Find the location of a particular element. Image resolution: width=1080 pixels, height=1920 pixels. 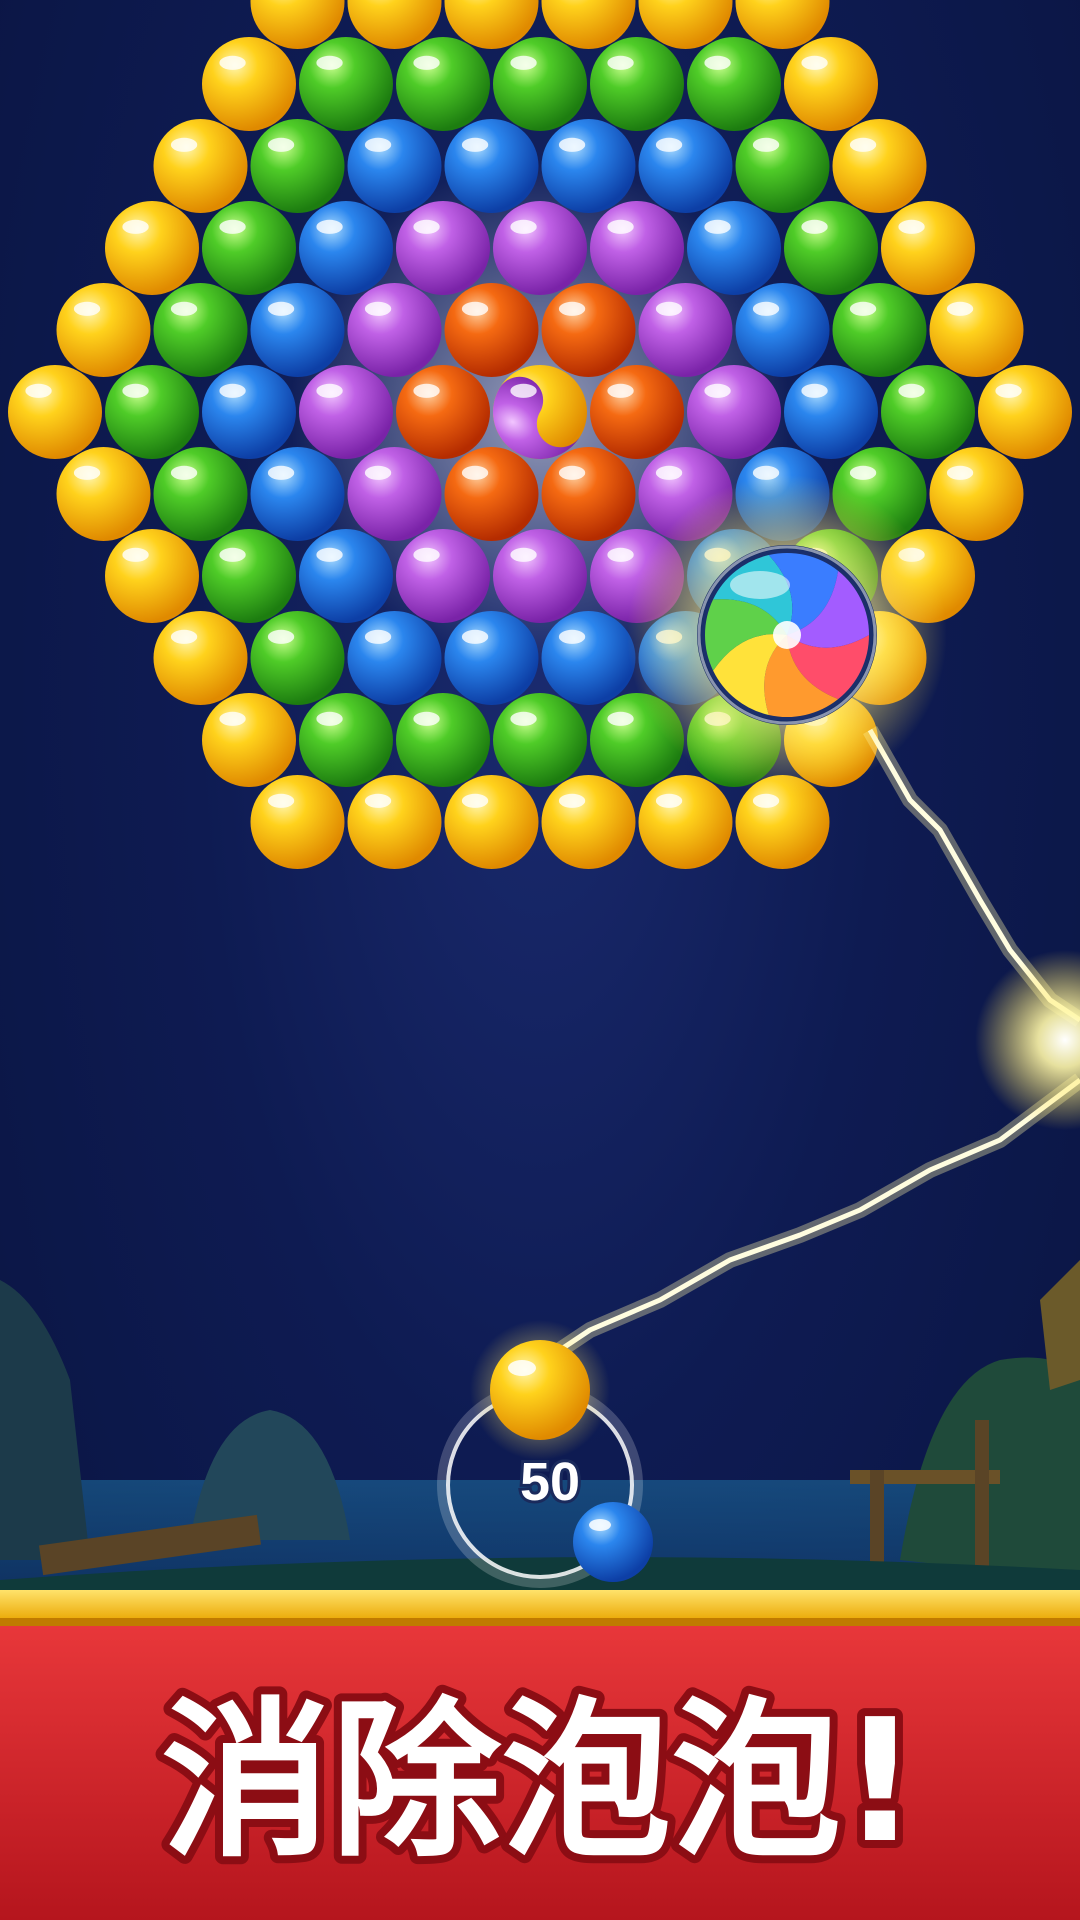

rainbow-swirl-bubble is located at coordinates (787, 635).